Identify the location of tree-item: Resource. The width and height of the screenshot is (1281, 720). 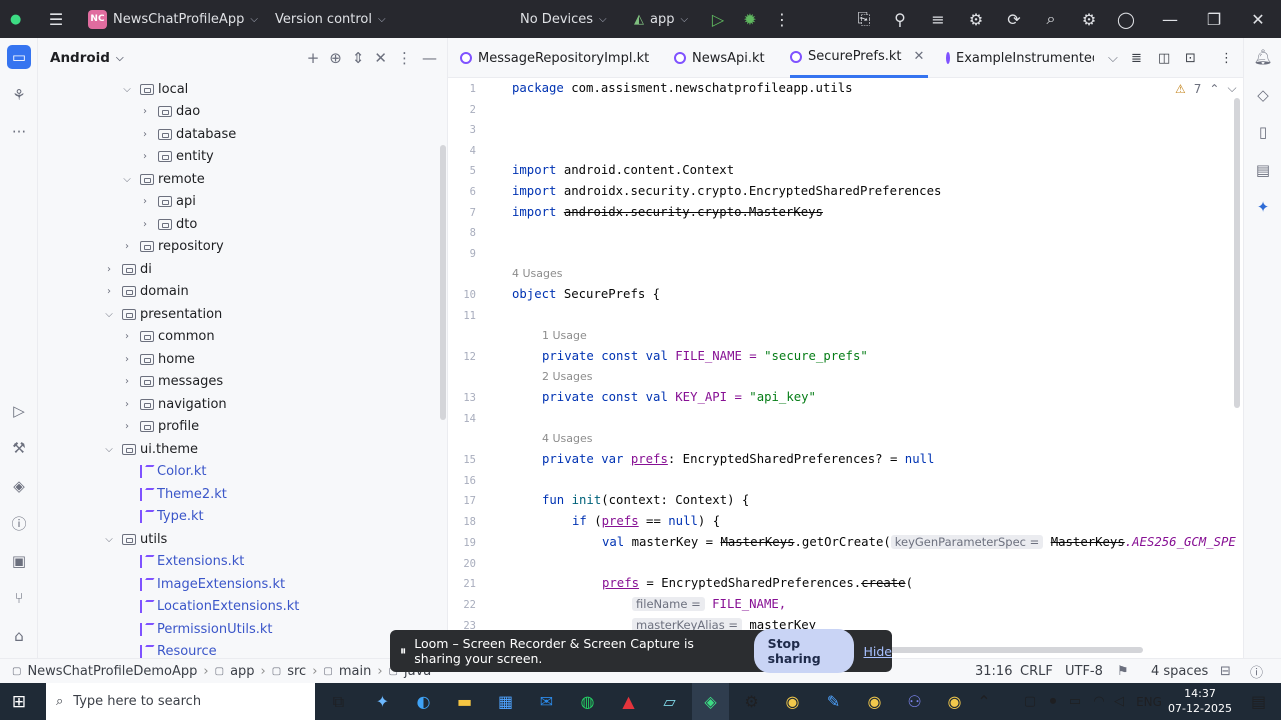
(168, 649).